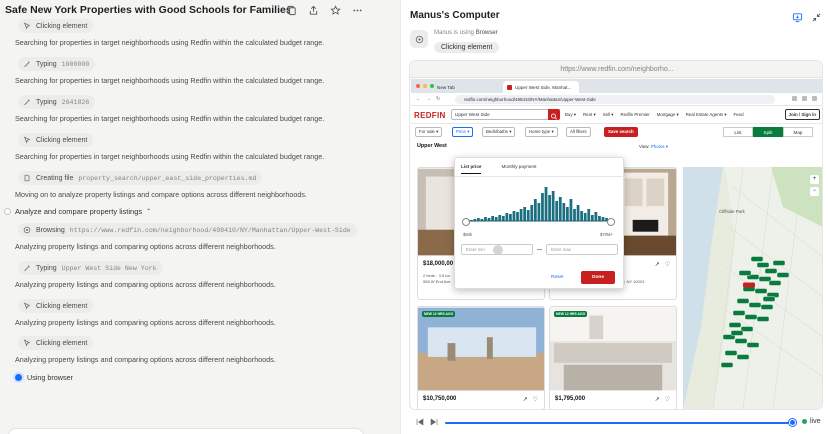  Describe the element at coordinates (706, 115) in the screenshot. I see `redfin-nav-item: Real Estate Agents ▾` at that location.